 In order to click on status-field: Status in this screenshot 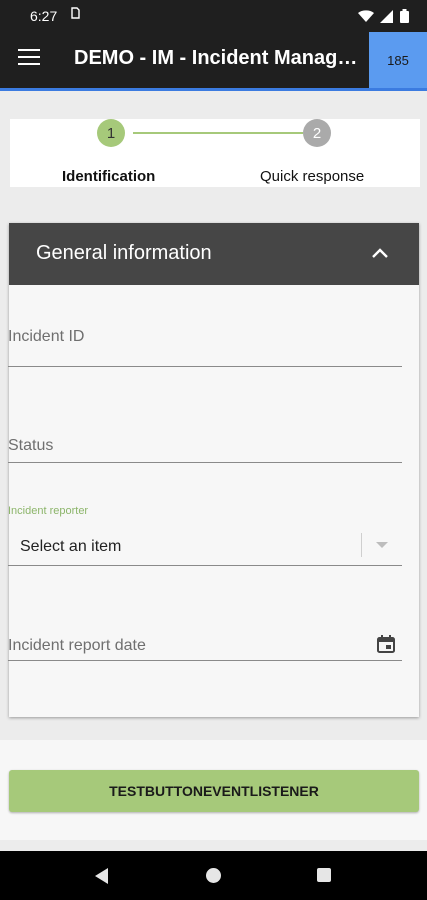, I will do `click(205, 435)`.